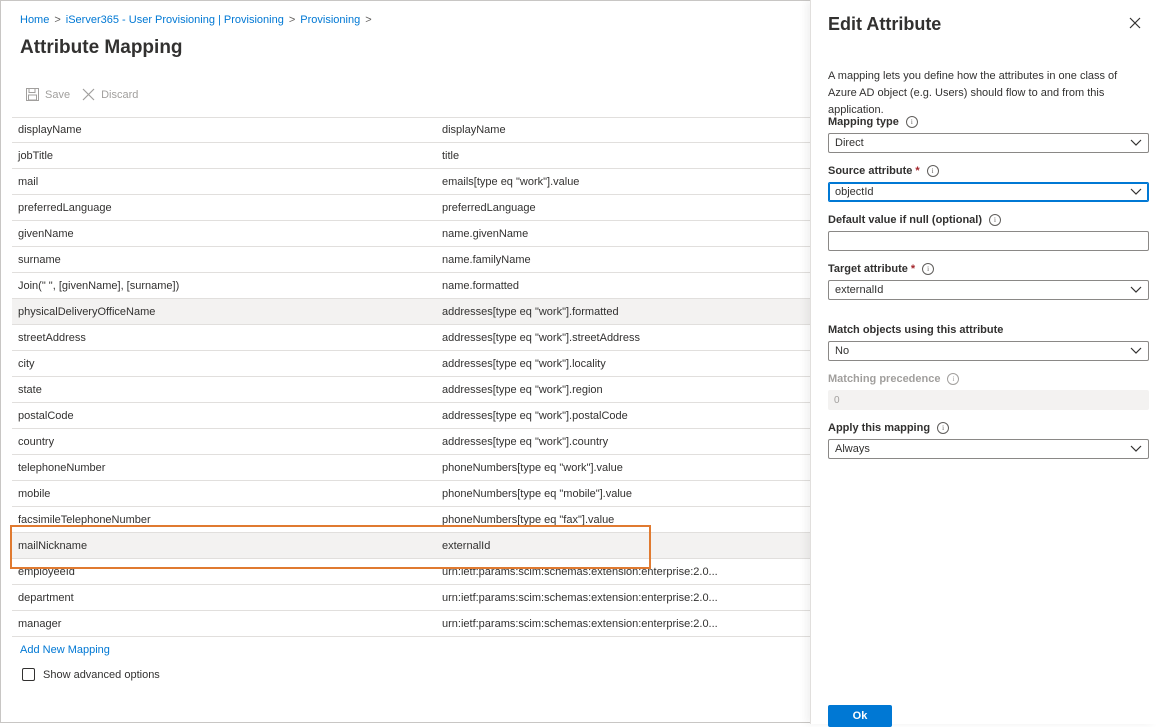 The width and height of the screenshot is (1156, 727). What do you see at coordinates (28, 674) in the screenshot?
I see `show-advanced-checkbox` at bounding box center [28, 674].